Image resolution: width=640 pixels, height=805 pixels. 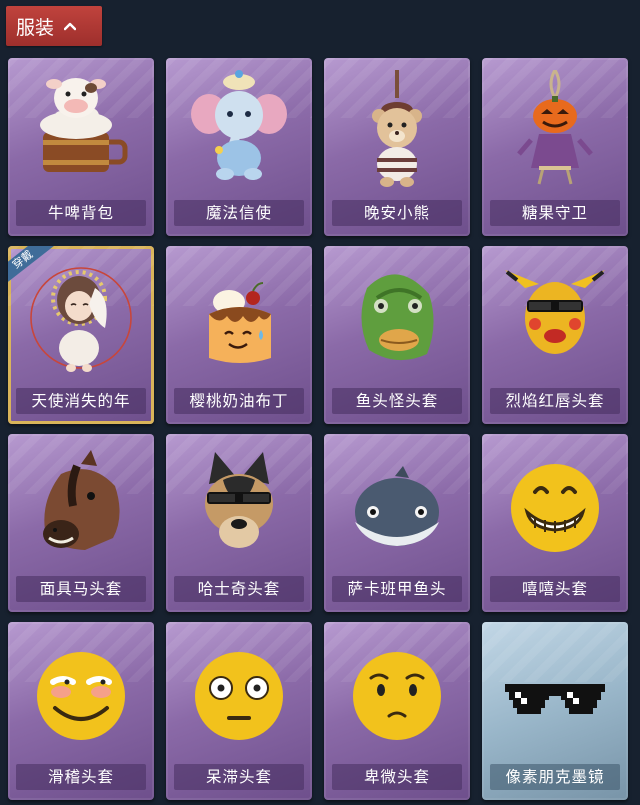 I want to click on item-label: 天使消失的年, so click(x=81, y=401).